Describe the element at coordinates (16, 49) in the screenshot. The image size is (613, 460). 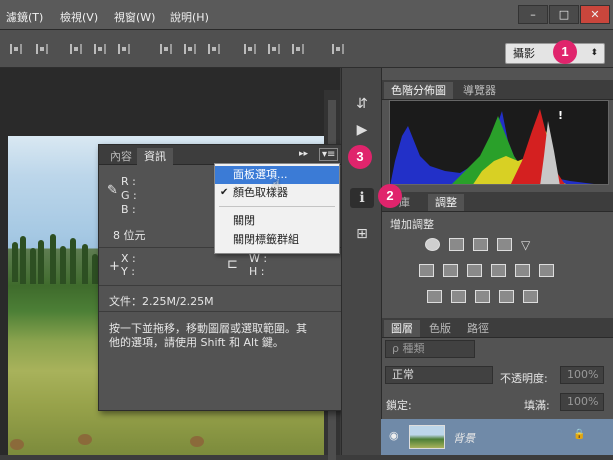
I see `align-left-icon` at that location.